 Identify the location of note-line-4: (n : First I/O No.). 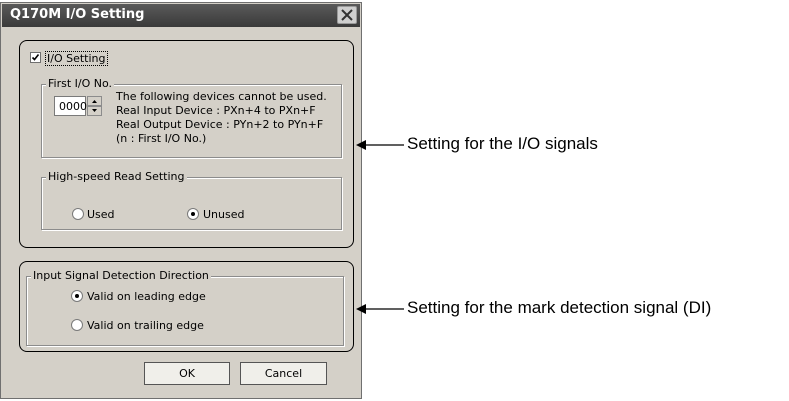
(161, 138).